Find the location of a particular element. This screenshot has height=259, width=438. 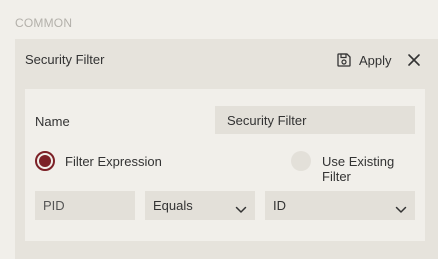

filter-expression-label: Filter Expression is located at coordinates (113, 161).